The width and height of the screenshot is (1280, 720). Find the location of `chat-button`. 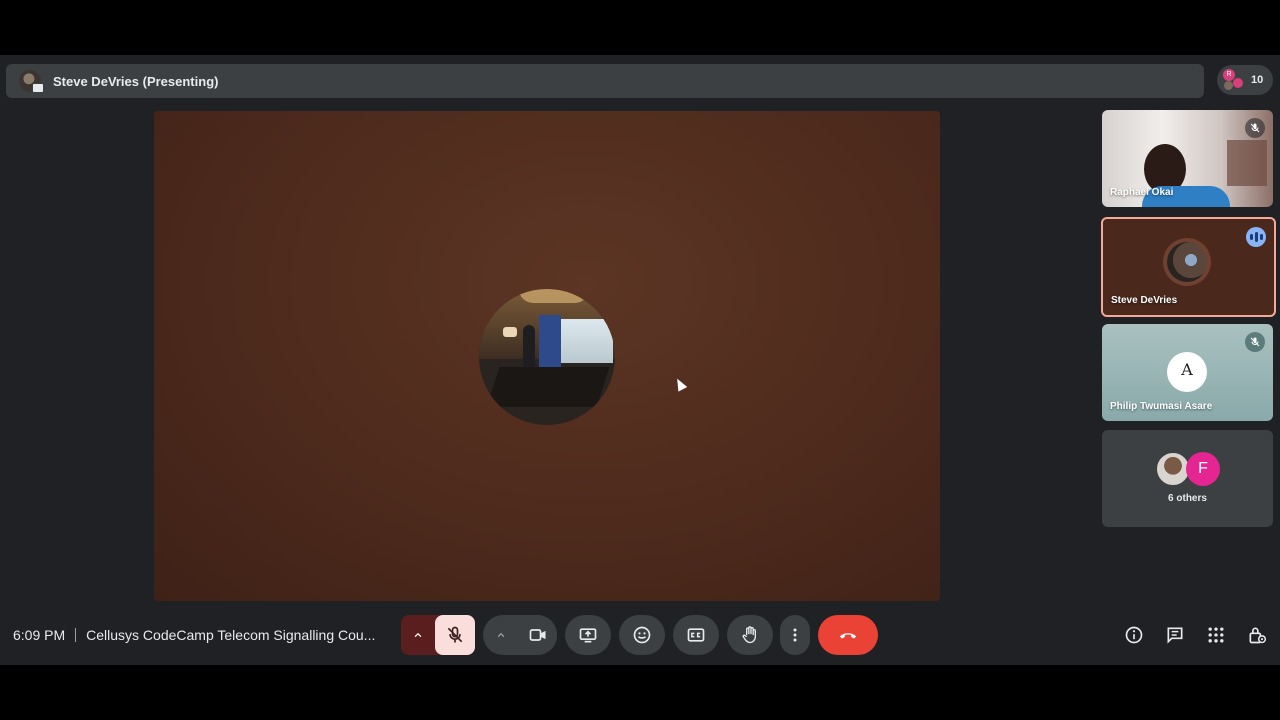

chat-button is located at coordinates (1175, 635).